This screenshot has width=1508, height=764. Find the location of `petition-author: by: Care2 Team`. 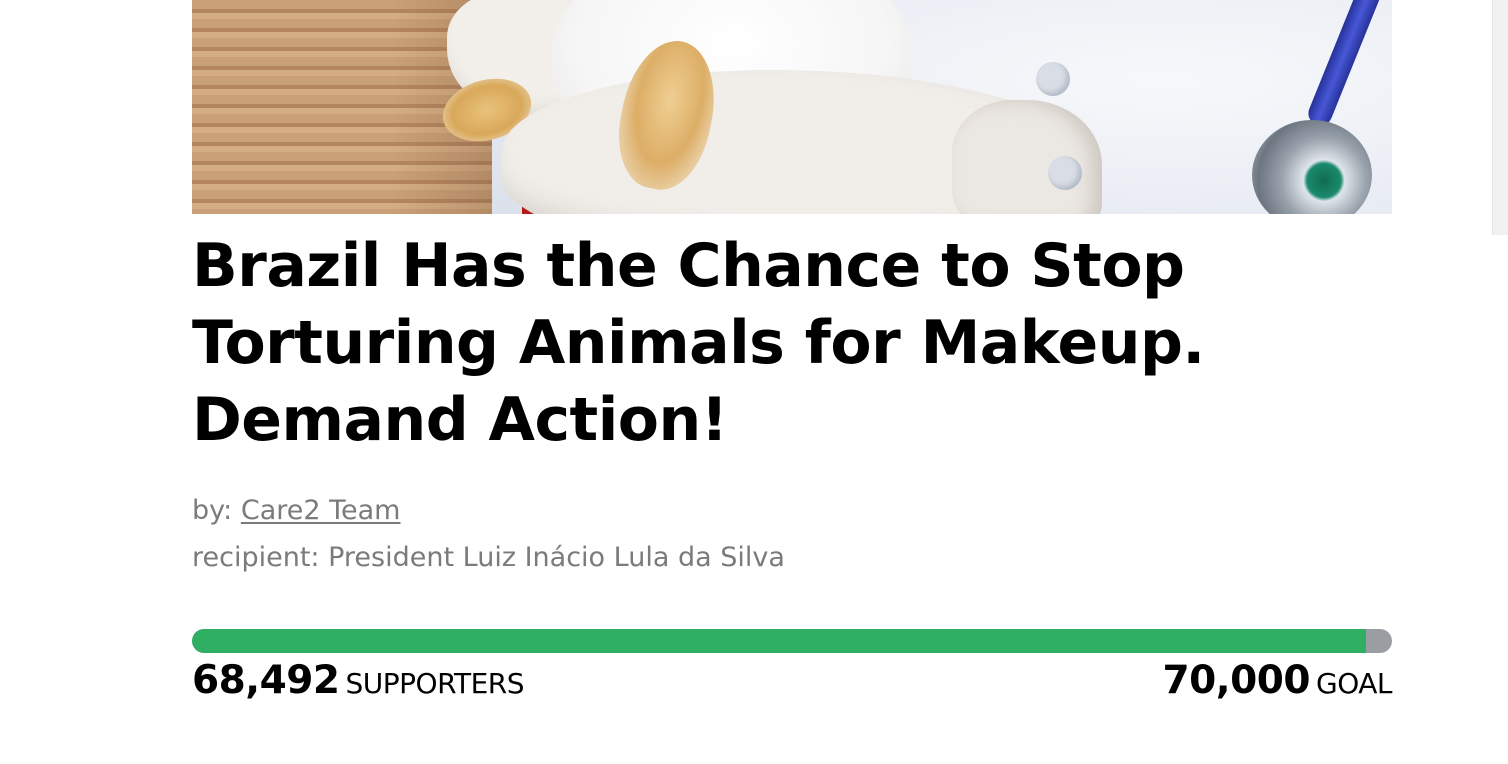

petition-author: by: Care2 Team is located at coordinates (296, 510).